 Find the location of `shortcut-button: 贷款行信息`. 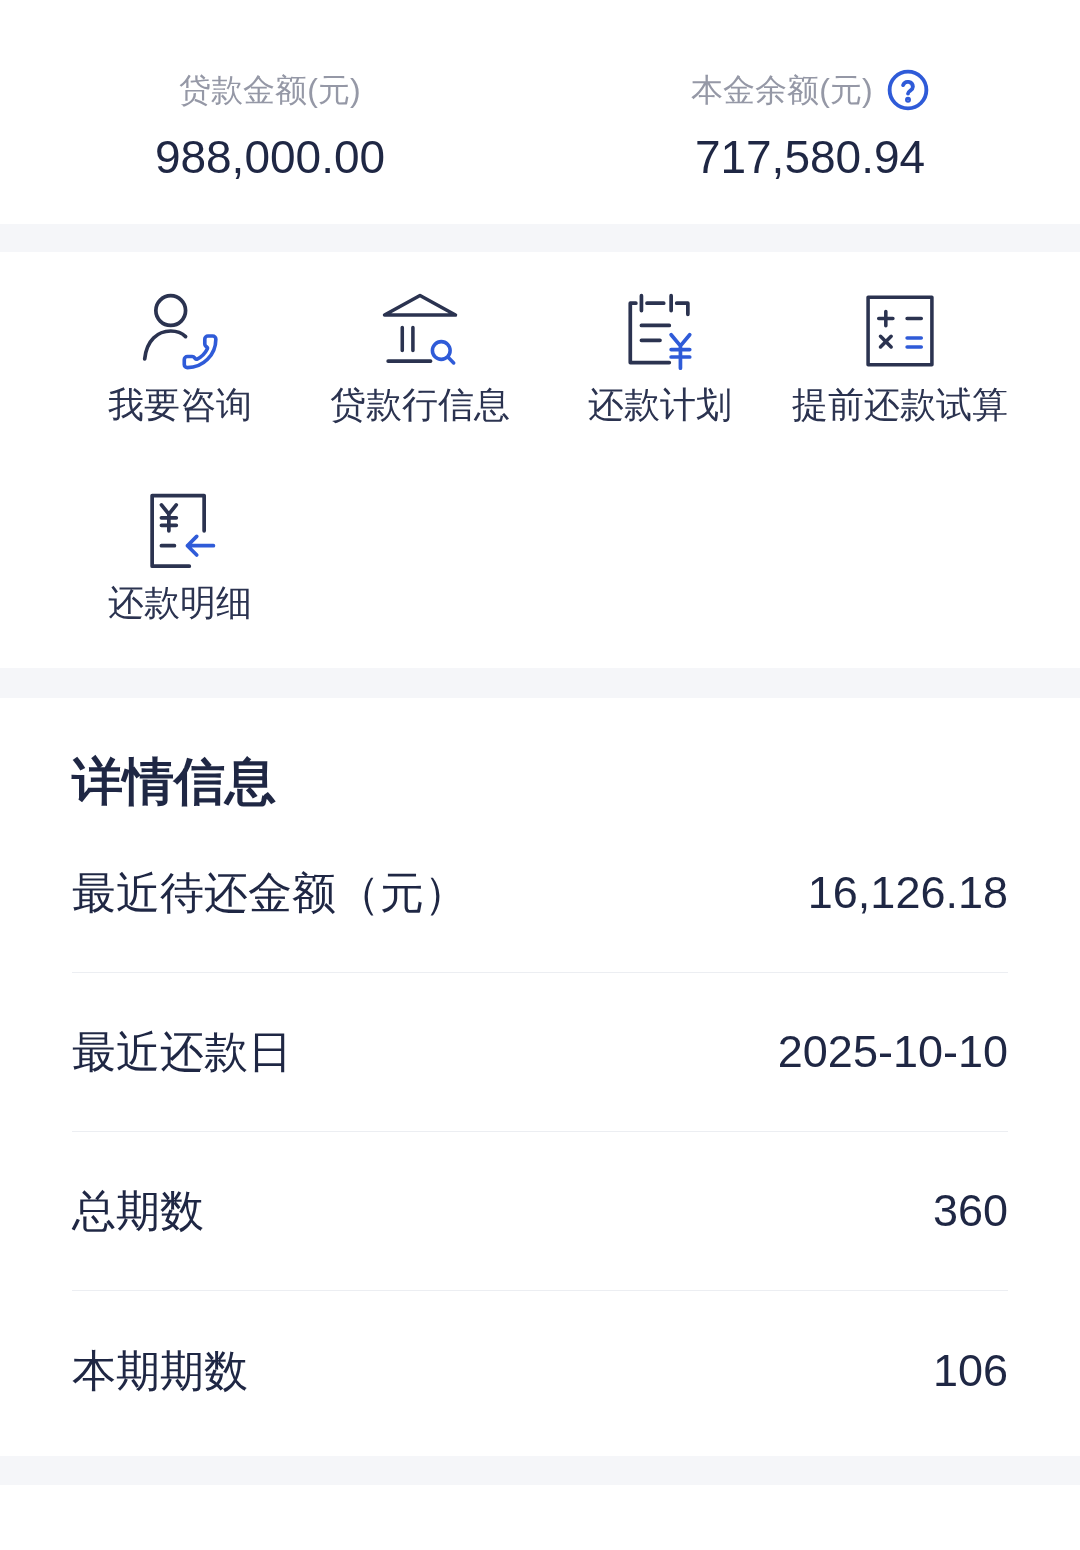

shortcut-button: 贷款行信息 is located at coordinates (420, 360).